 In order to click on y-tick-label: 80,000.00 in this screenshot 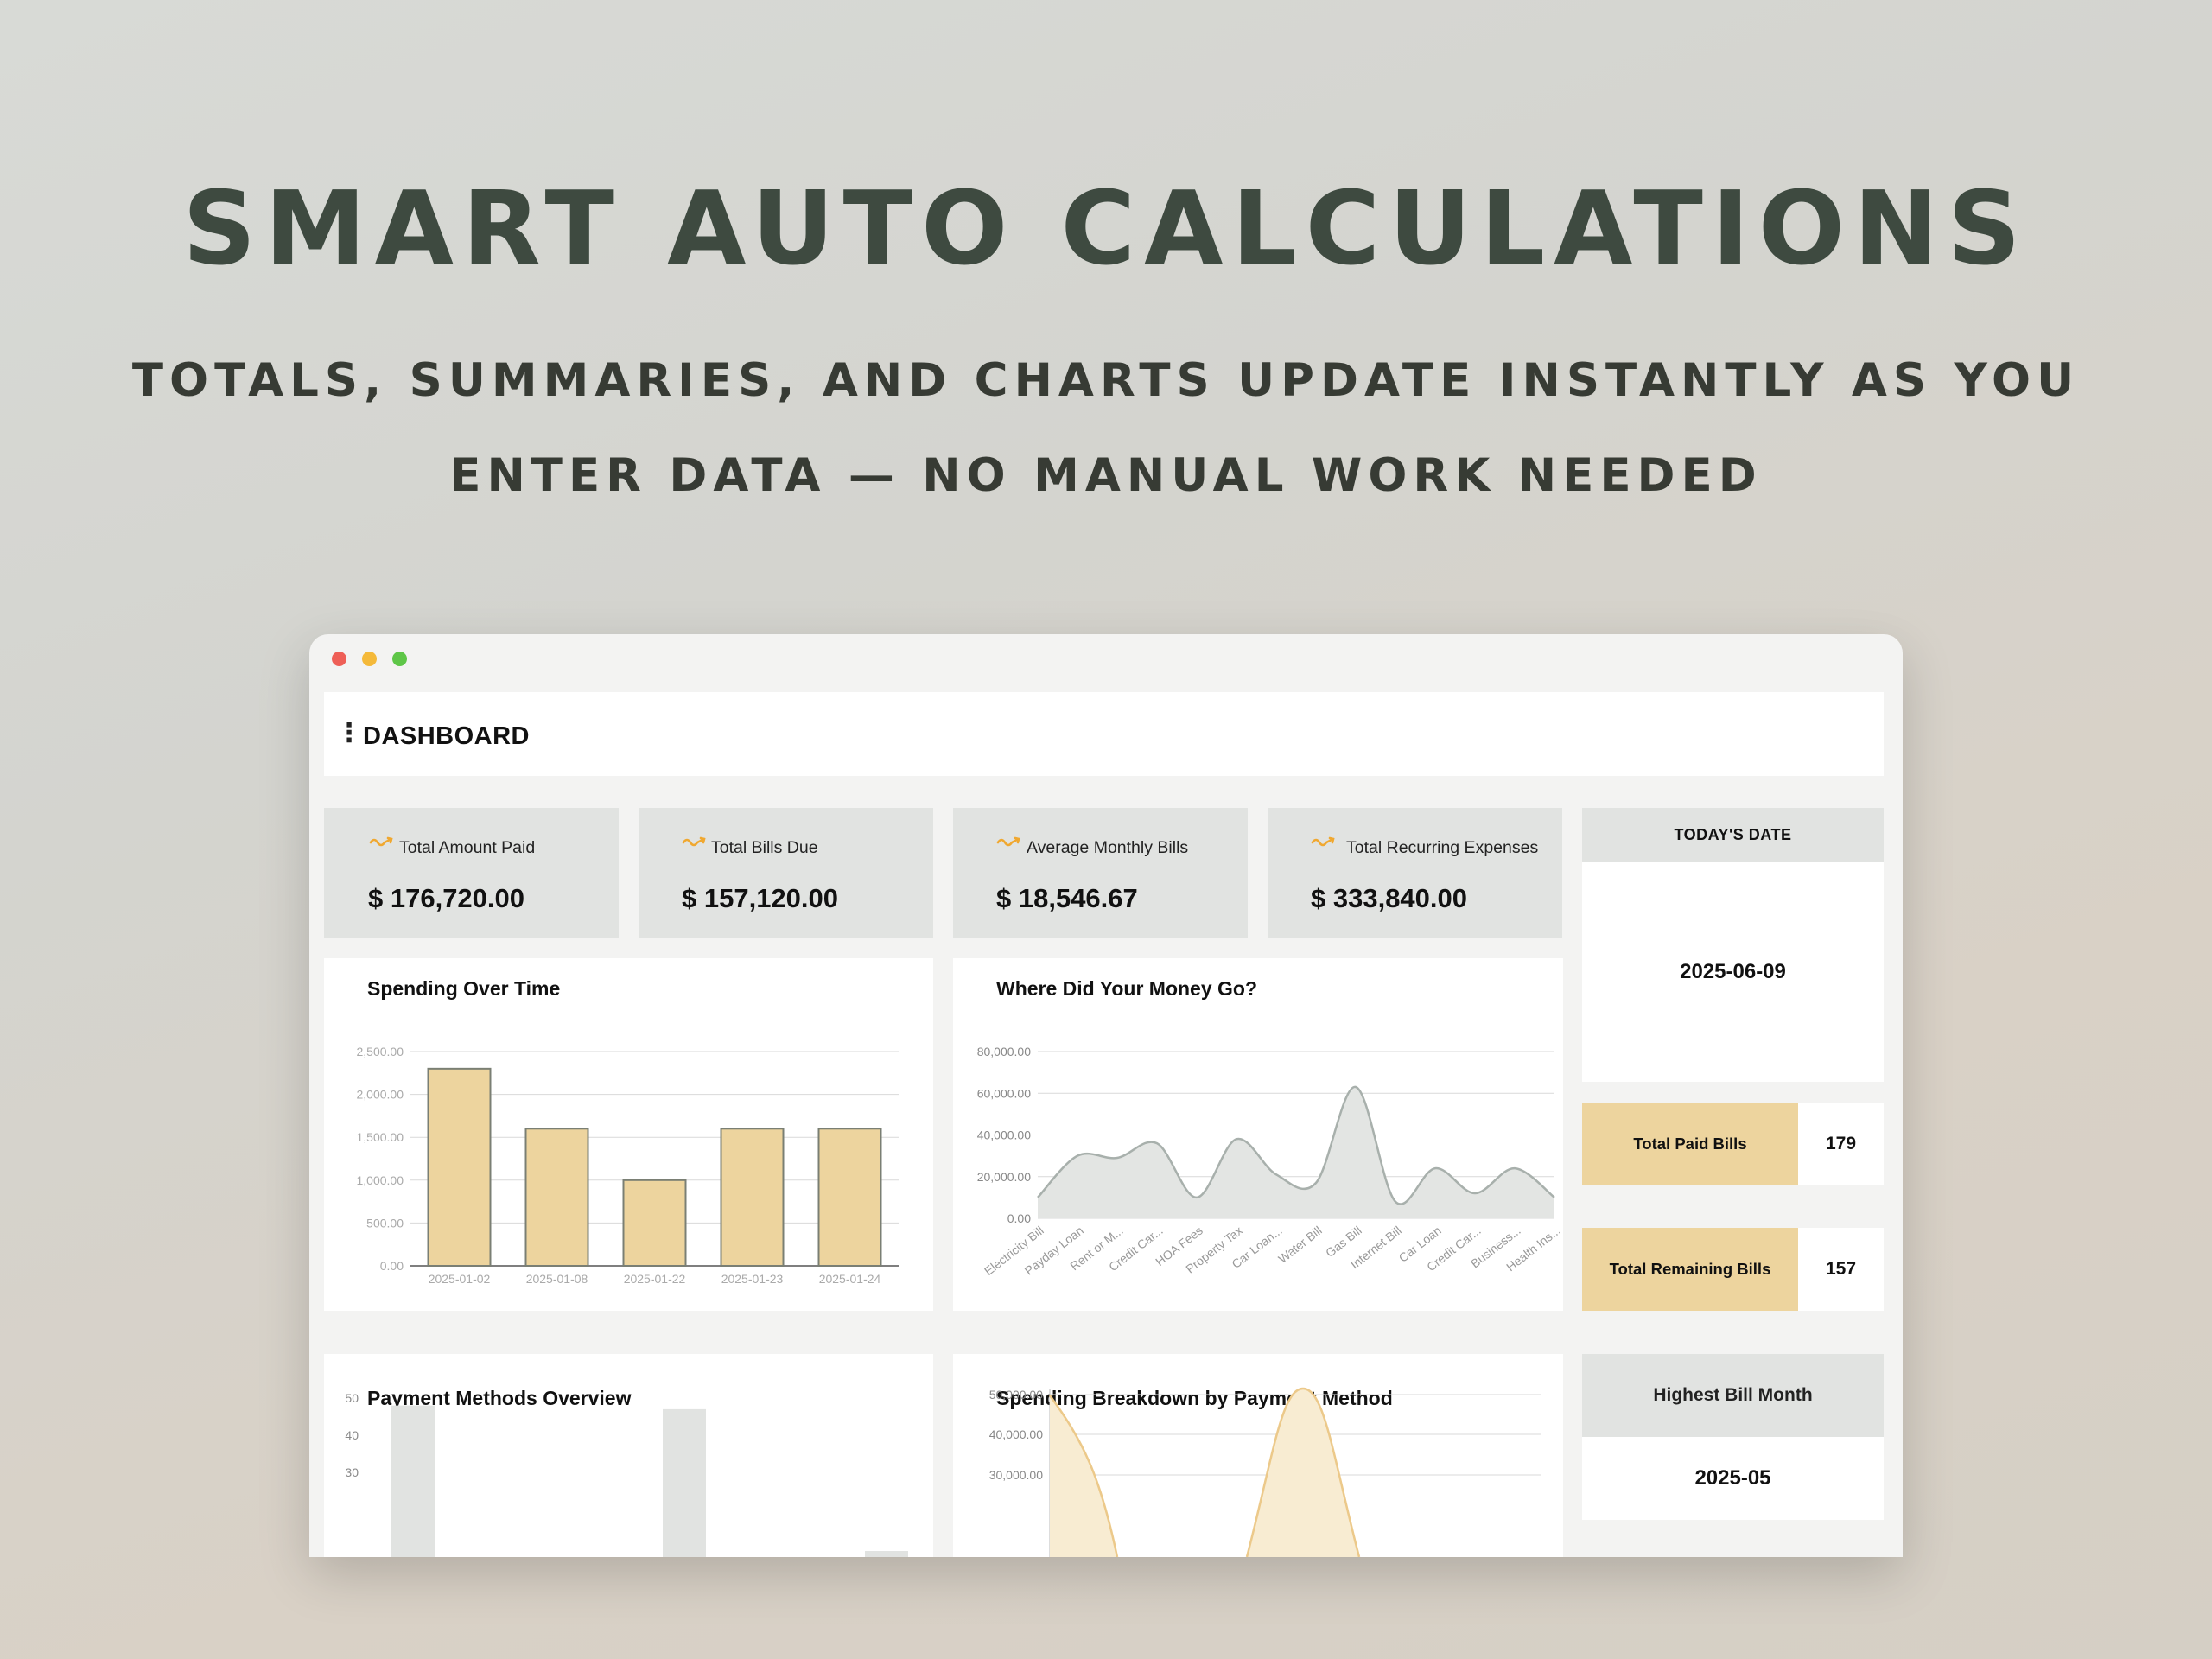, I will do `click(1004, 1051)`.